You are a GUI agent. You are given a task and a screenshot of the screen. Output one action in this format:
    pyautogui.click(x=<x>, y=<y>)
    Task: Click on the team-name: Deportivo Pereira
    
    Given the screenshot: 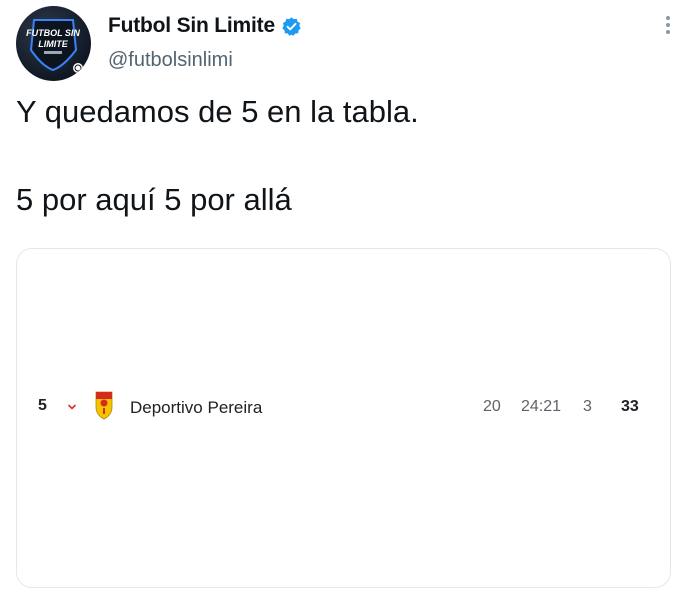 What is the action you would take?
    pyautogui.click(x=196, y=408)
    